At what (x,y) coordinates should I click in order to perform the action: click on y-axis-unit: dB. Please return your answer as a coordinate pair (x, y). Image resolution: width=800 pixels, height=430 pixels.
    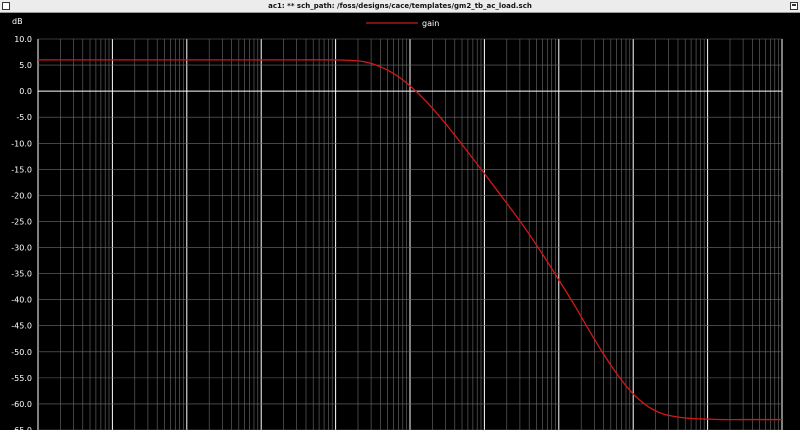
    Looking at the image, I should click on (17, 21).